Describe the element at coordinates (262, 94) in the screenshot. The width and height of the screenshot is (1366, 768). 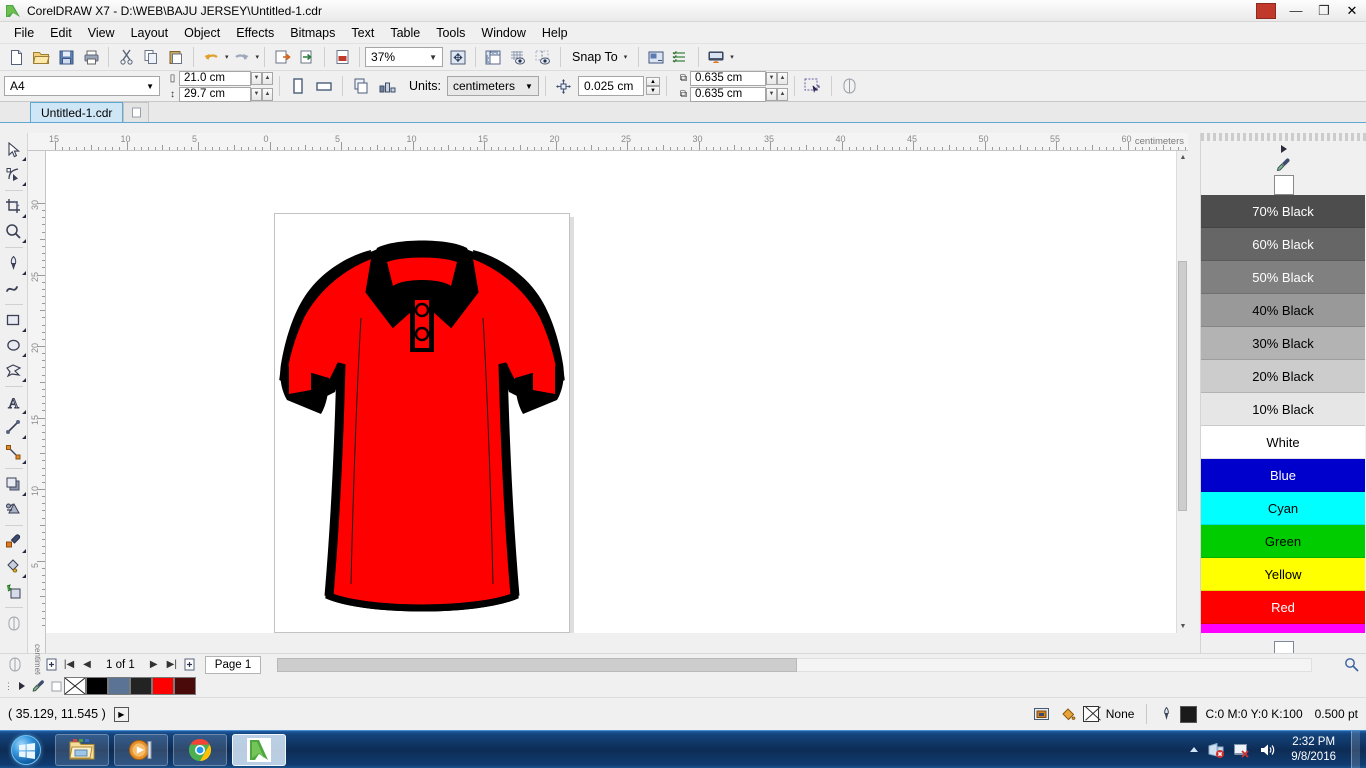
I see `page-height-spinner: ▼ ▲` at that location.